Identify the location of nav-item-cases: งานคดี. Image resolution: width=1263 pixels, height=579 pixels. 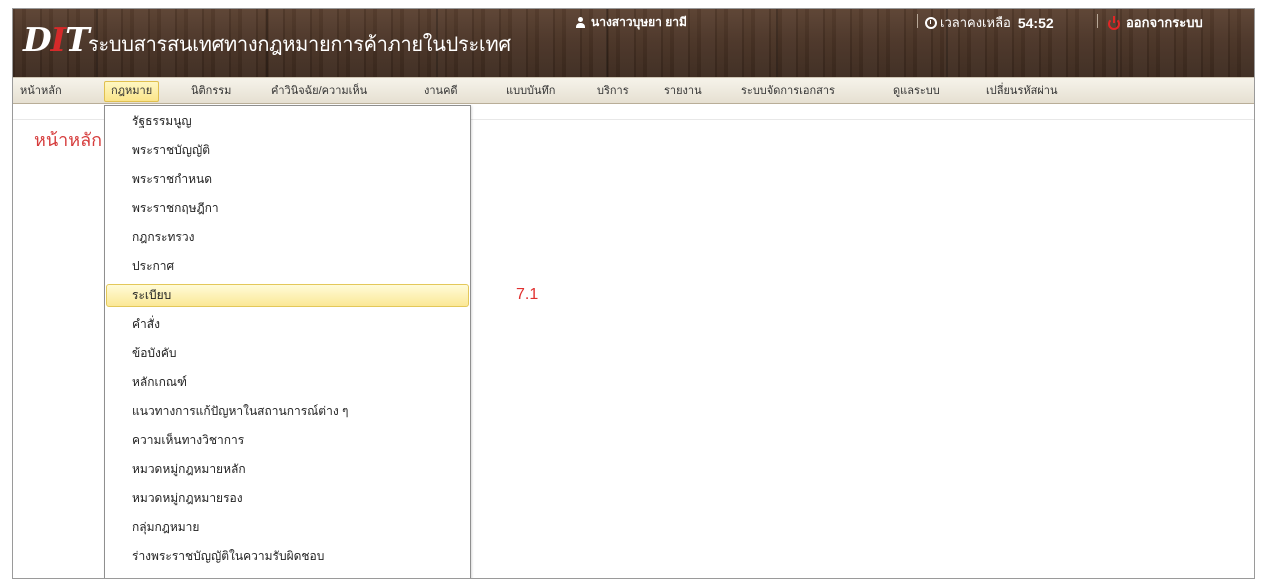
(441, 91).